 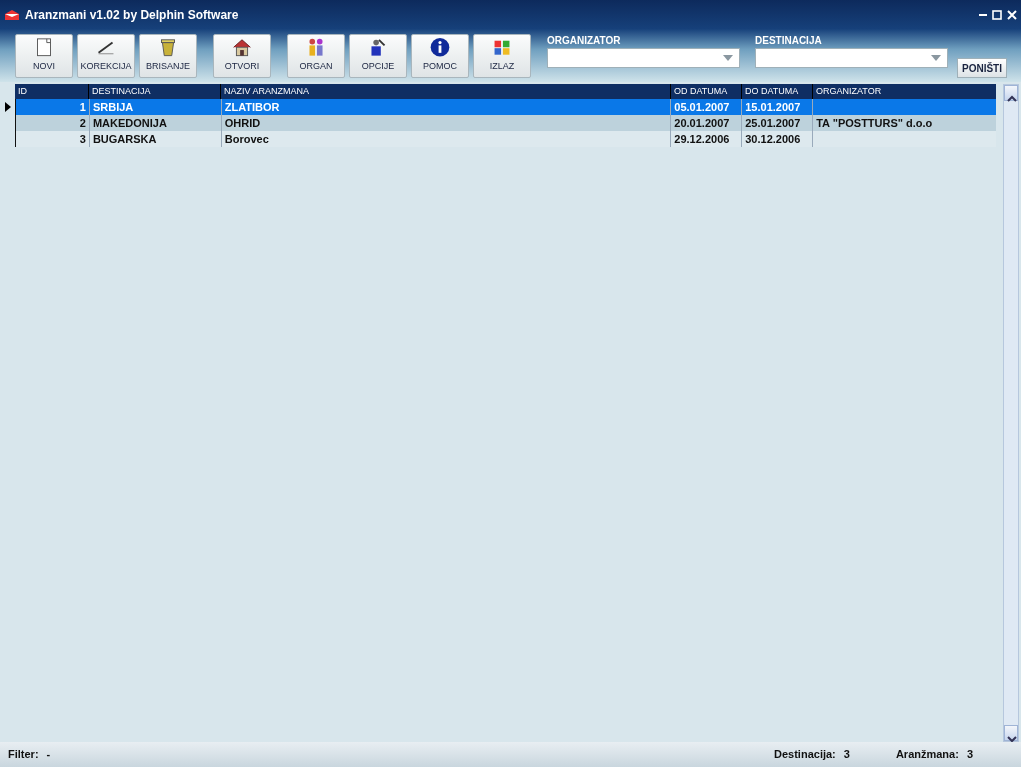 What do you see at coordinates (12, 15) in the screenshot?
I see `window-logo-icon` at bounding box center [12, 15].